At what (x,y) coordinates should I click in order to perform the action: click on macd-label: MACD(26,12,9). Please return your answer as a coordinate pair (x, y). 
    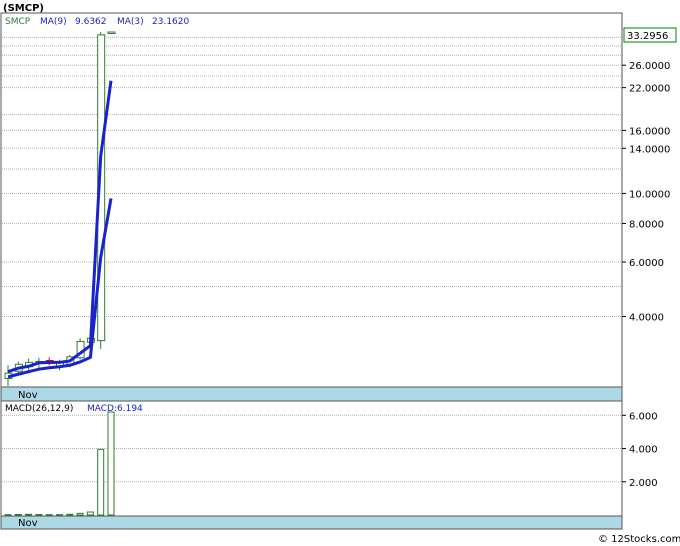
    Looking at the image, I should click on (39, 409).